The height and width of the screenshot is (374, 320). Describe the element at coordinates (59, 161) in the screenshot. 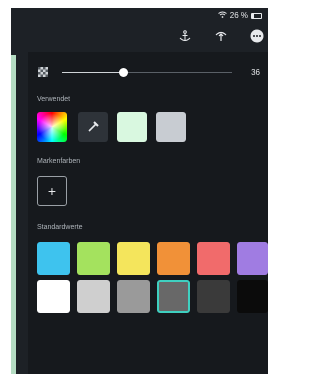

I see `section-label-brand: Markenfarben` at that location.